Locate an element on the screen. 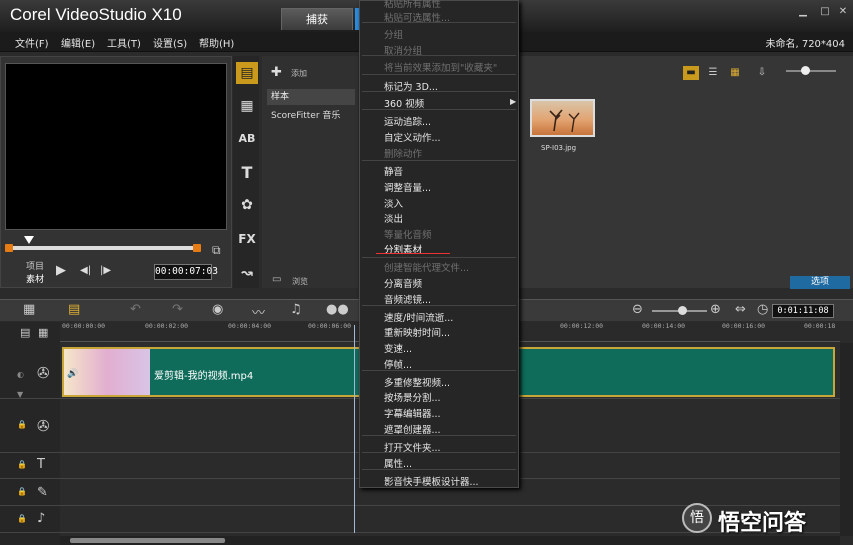 The width and height of the screenshot is (853, 545). horizontal-scroll-thumb is located at coordinates (147, 540).